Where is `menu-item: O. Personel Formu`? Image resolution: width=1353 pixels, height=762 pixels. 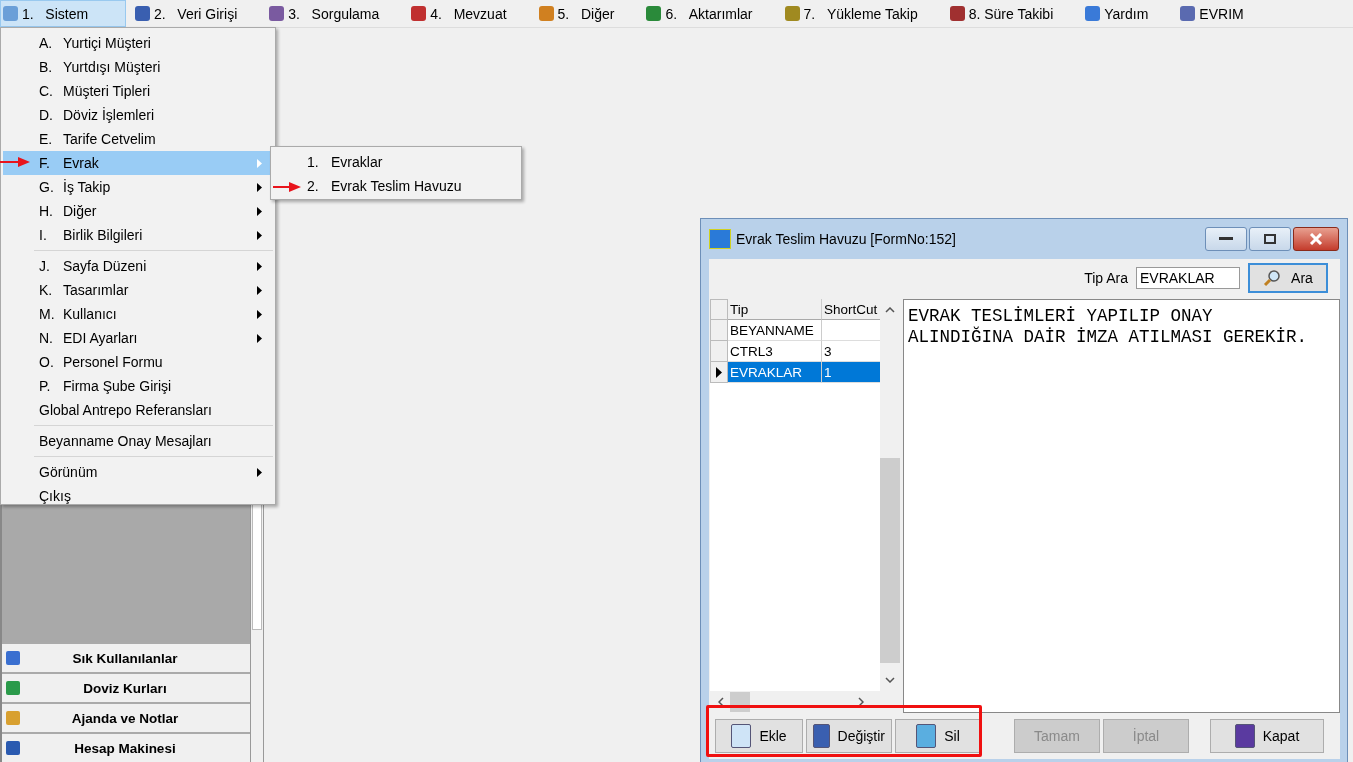 menu-item: O. Personel Formu is located at coordinates (138, 362).